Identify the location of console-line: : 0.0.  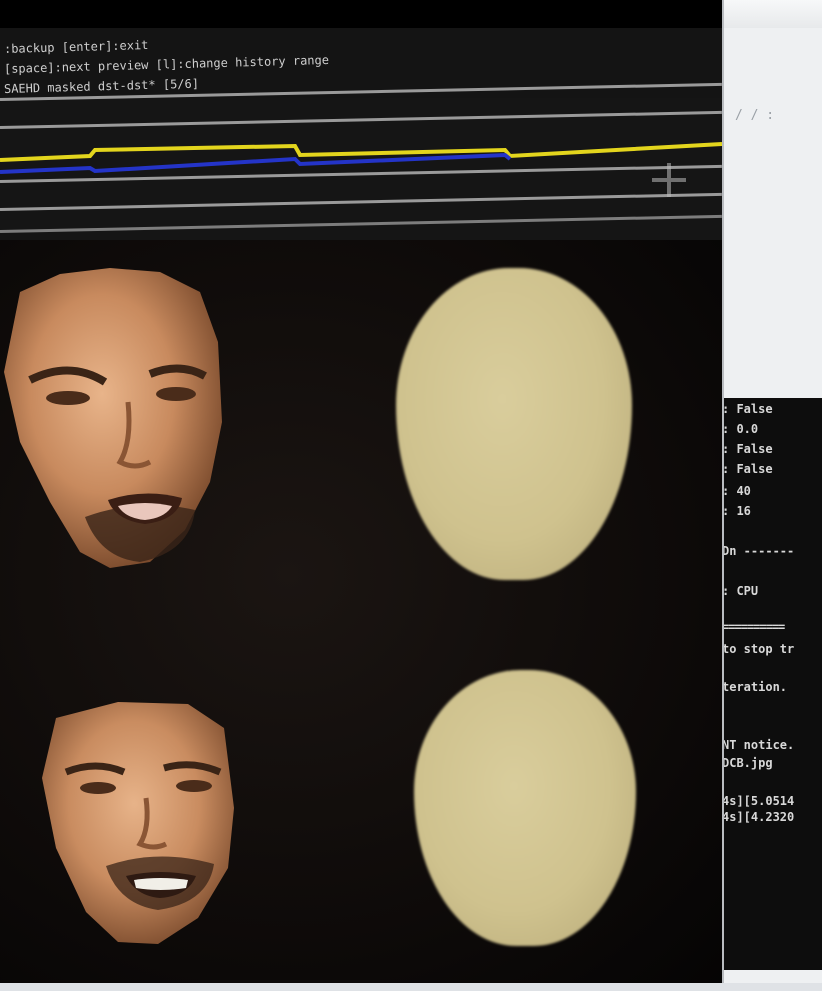
(740, 429).